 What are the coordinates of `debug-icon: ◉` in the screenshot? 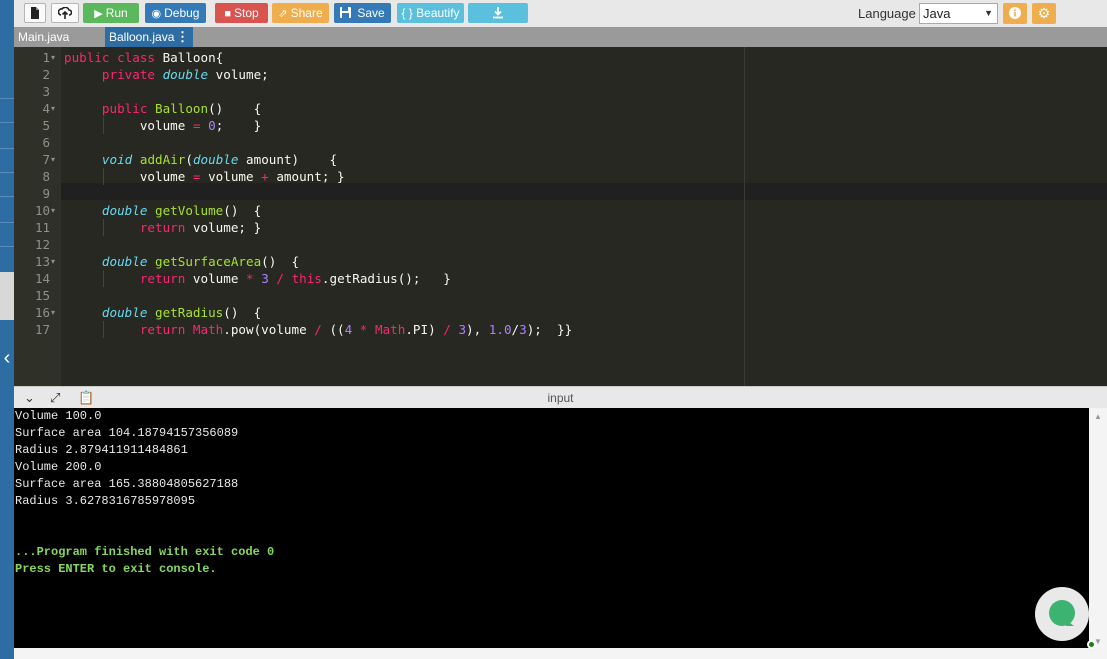 It's located at (156, 14).